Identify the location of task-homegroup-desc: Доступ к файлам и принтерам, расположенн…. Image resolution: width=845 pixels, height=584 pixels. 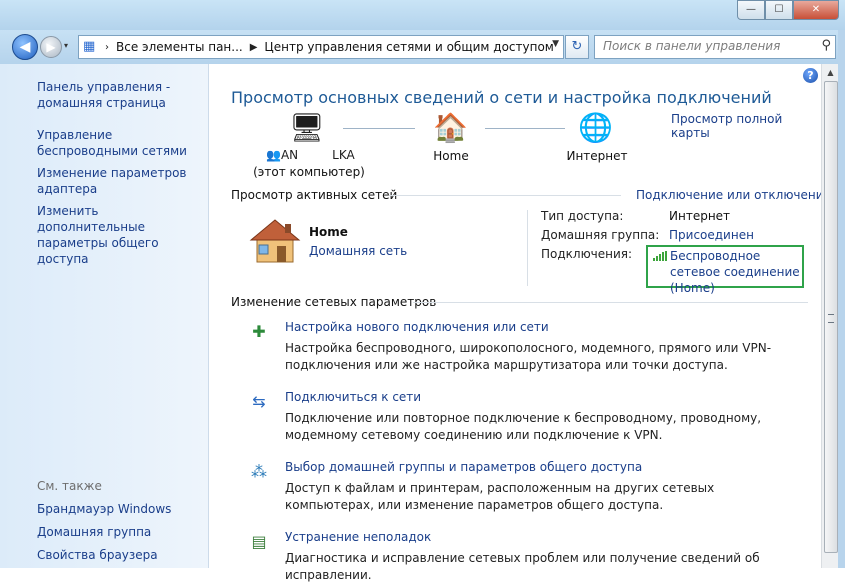
(500, 496).